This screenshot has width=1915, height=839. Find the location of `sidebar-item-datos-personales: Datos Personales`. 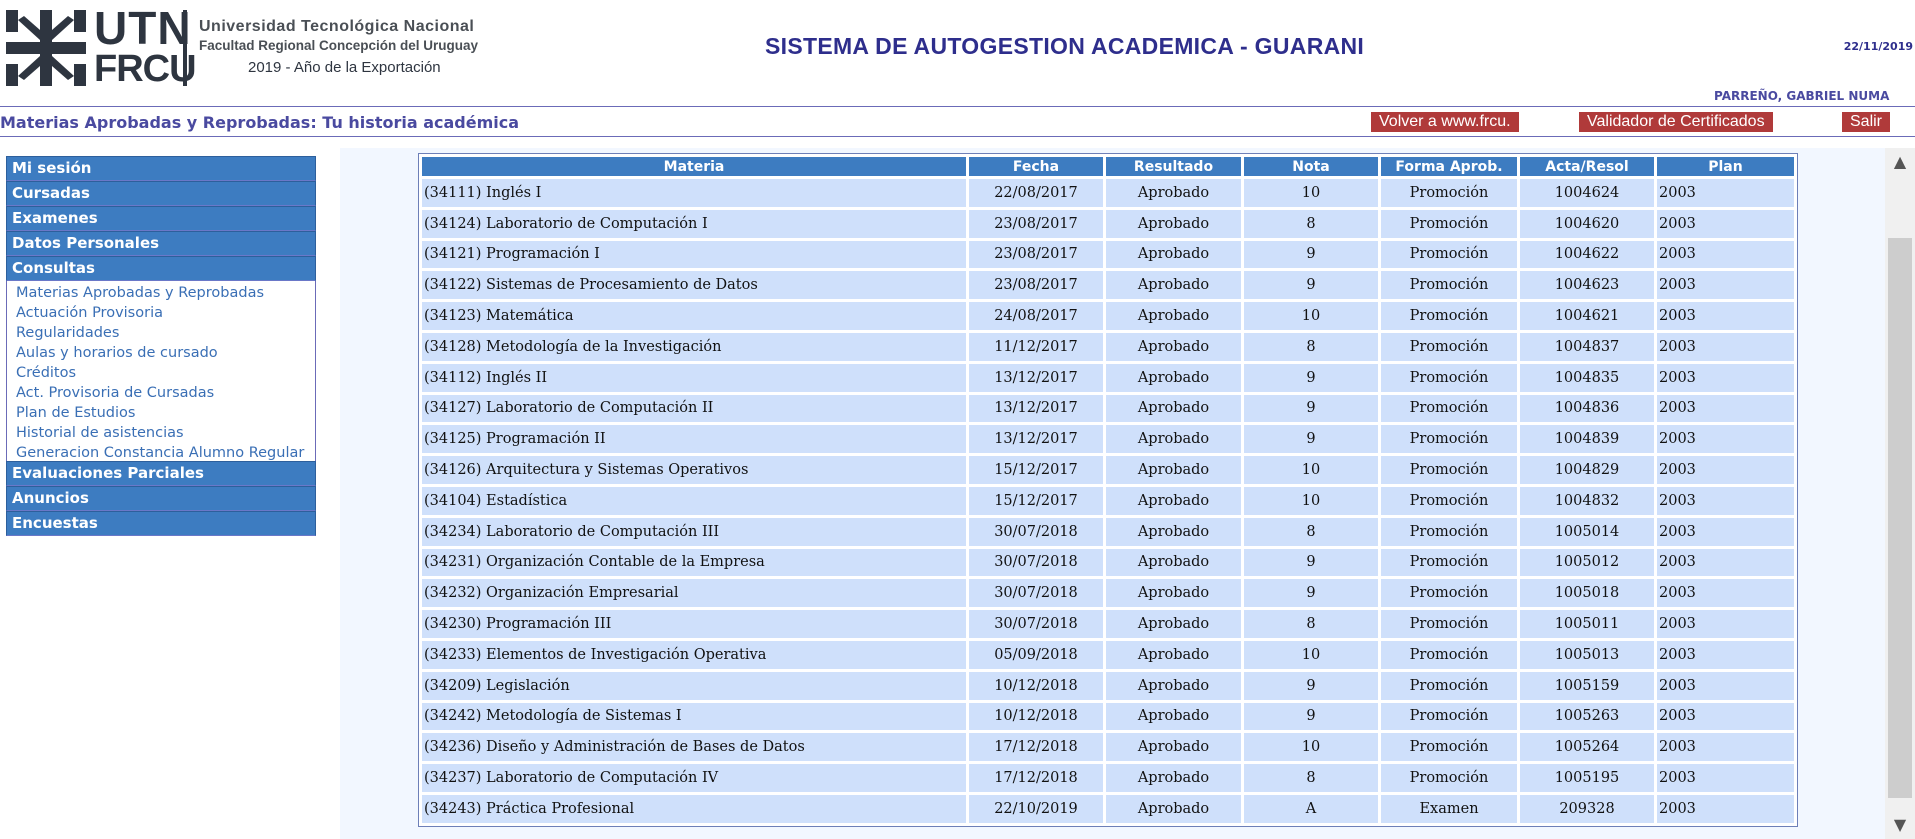

sidebar-item-datos-personales: Datos Personales is located at coordinates (161, 243).